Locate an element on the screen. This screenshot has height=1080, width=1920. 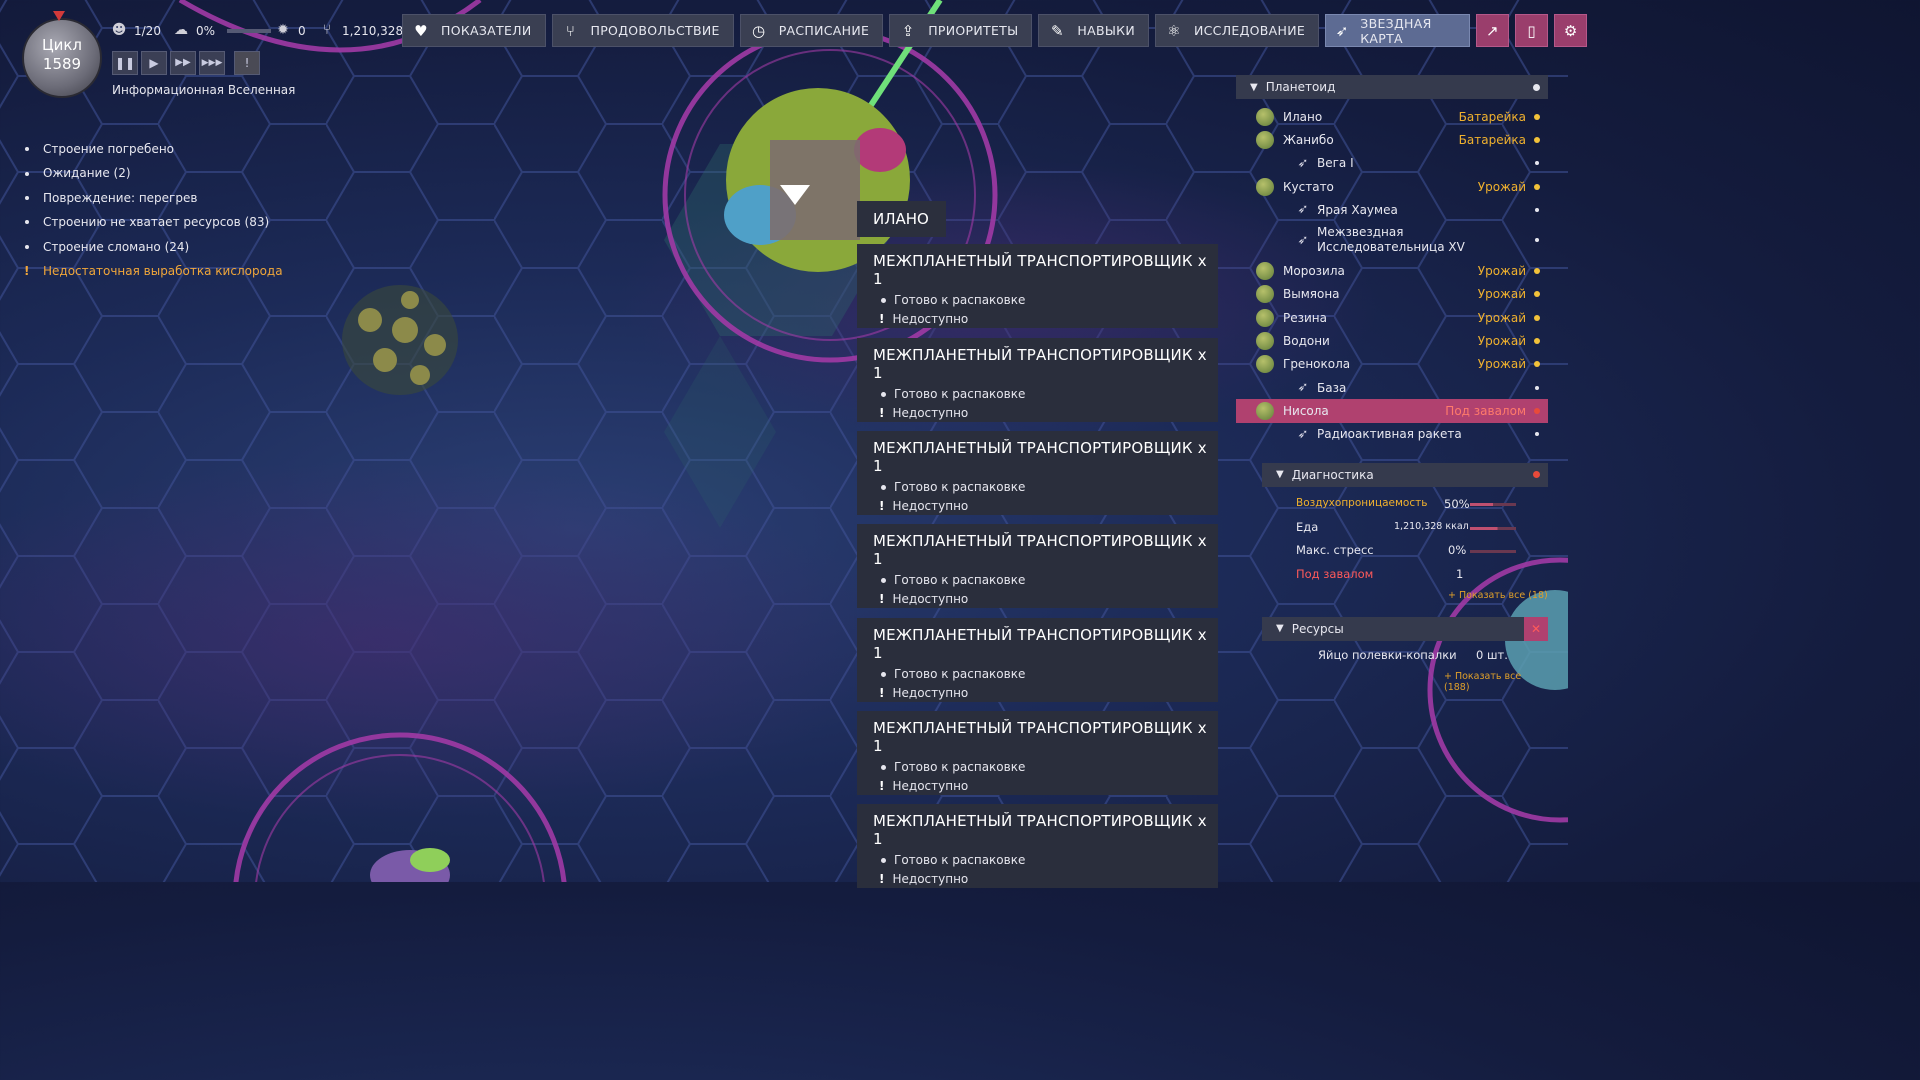
tab-research: ⚛ ИССЛЕДОВАНИЕ is located at coordinates (1237, 30).